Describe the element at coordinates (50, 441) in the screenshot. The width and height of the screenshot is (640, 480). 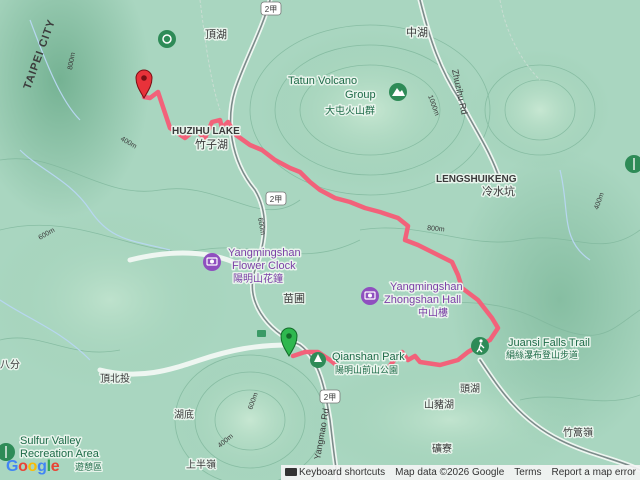
I see `label-sulfur-en1: Sulfur Valley` at that location.